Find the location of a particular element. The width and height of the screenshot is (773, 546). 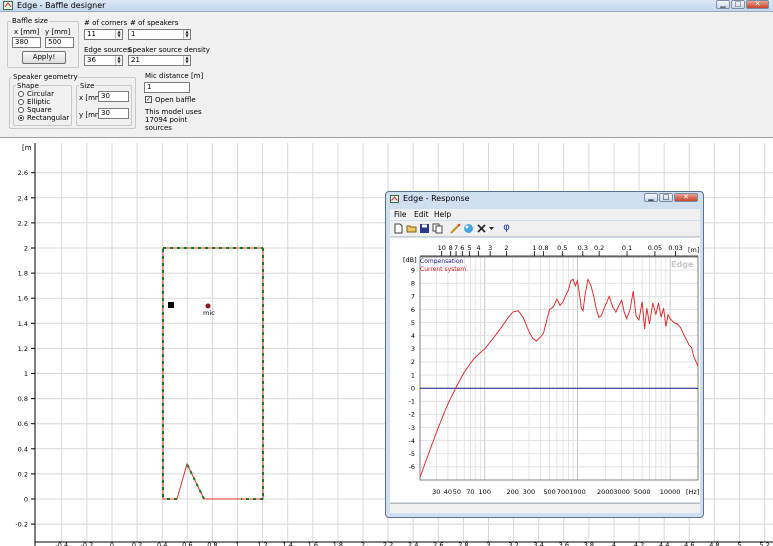

apply-button: Apply! is located at coordinates (44, 57).